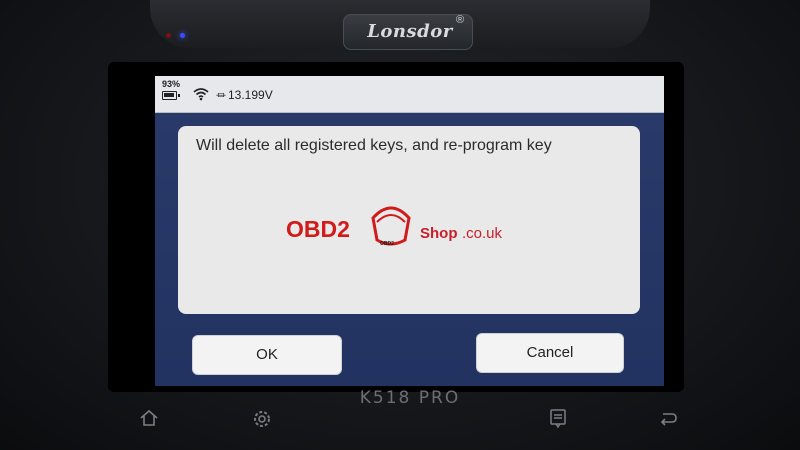 The image size is (800, 450). What do you see at coordinates (168, 35) in the screenshot?
I see `power-indicator-led` at bounding box center [168, 35].